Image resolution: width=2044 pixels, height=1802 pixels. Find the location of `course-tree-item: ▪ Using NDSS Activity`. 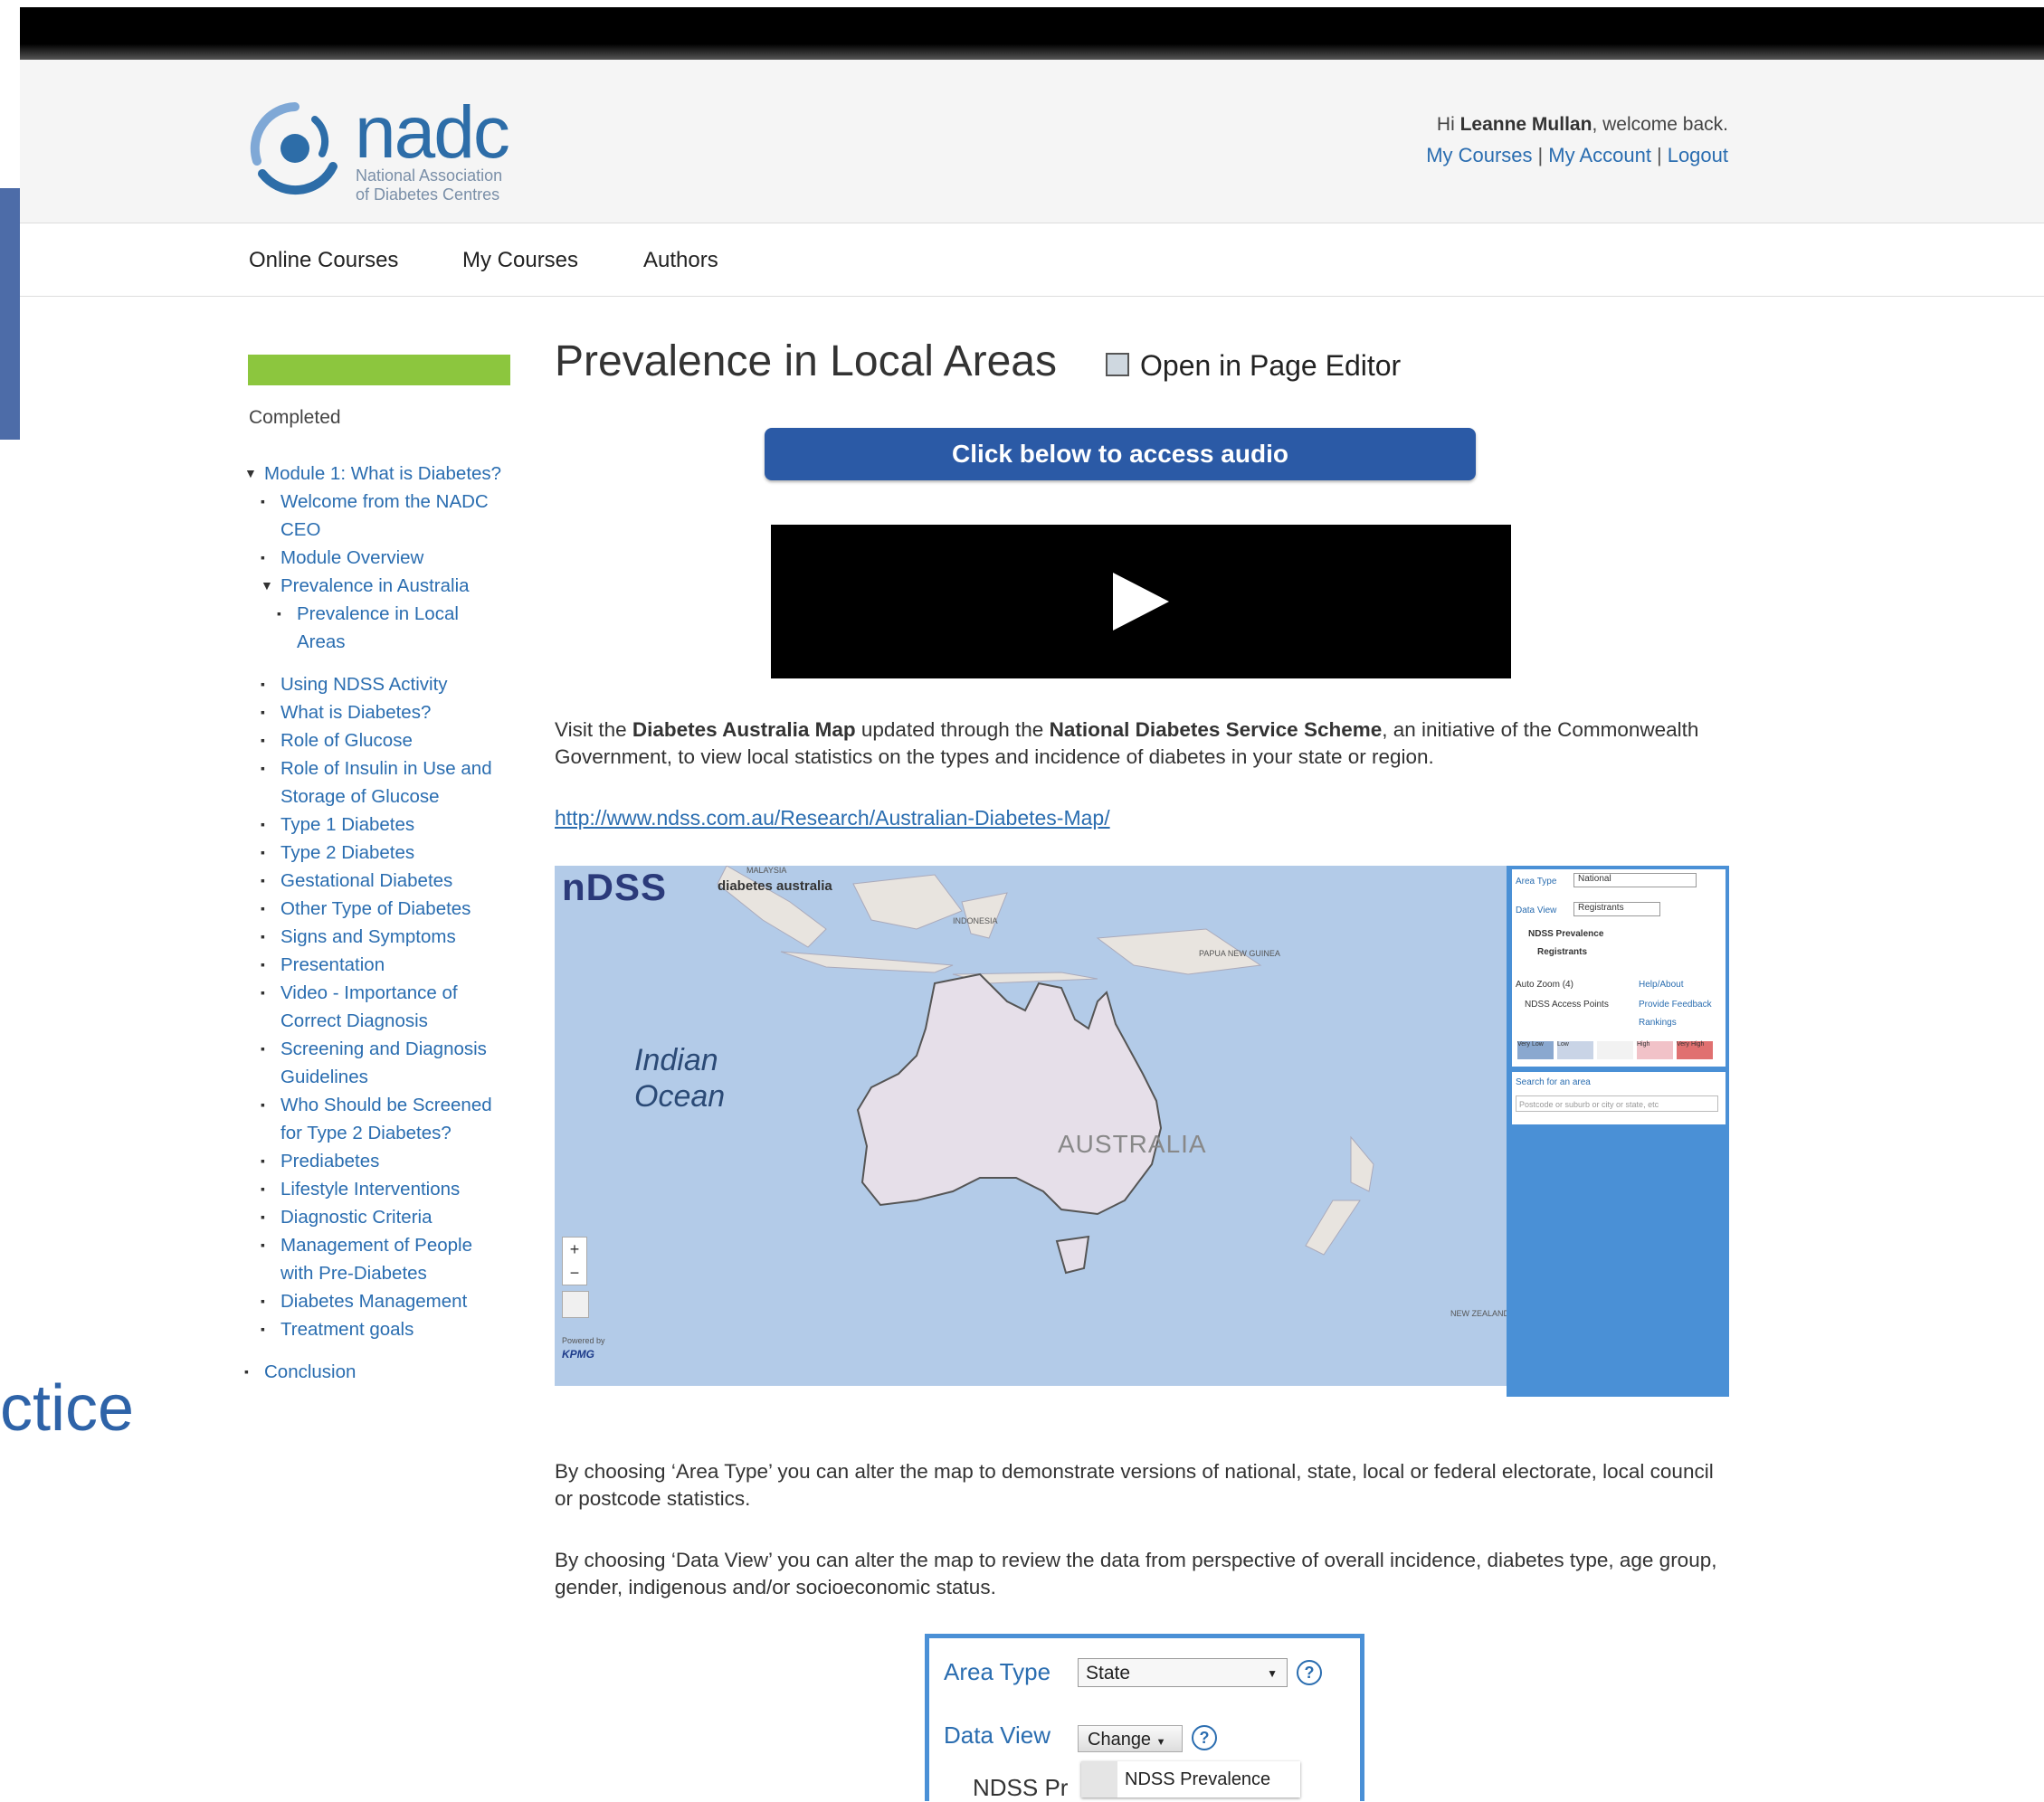

course-tree-item: ▪ Using NDSS Activity is located at coordinates (354, 684).